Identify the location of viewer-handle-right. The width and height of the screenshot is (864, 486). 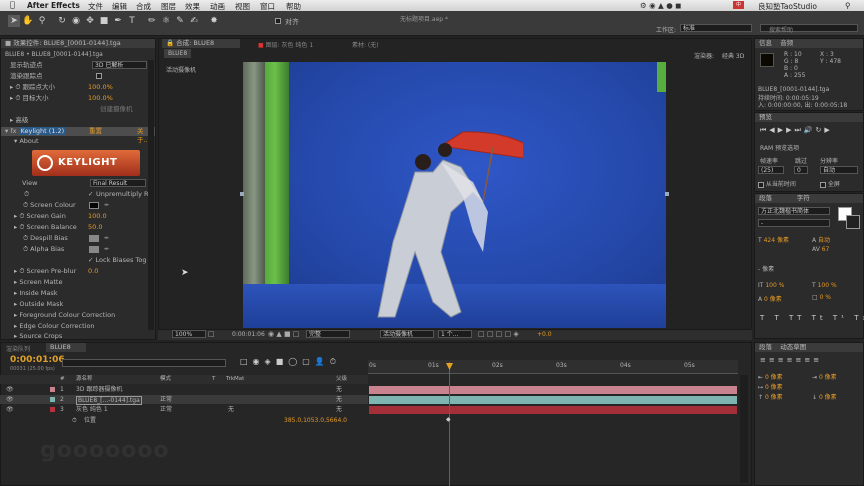
(667, 194).